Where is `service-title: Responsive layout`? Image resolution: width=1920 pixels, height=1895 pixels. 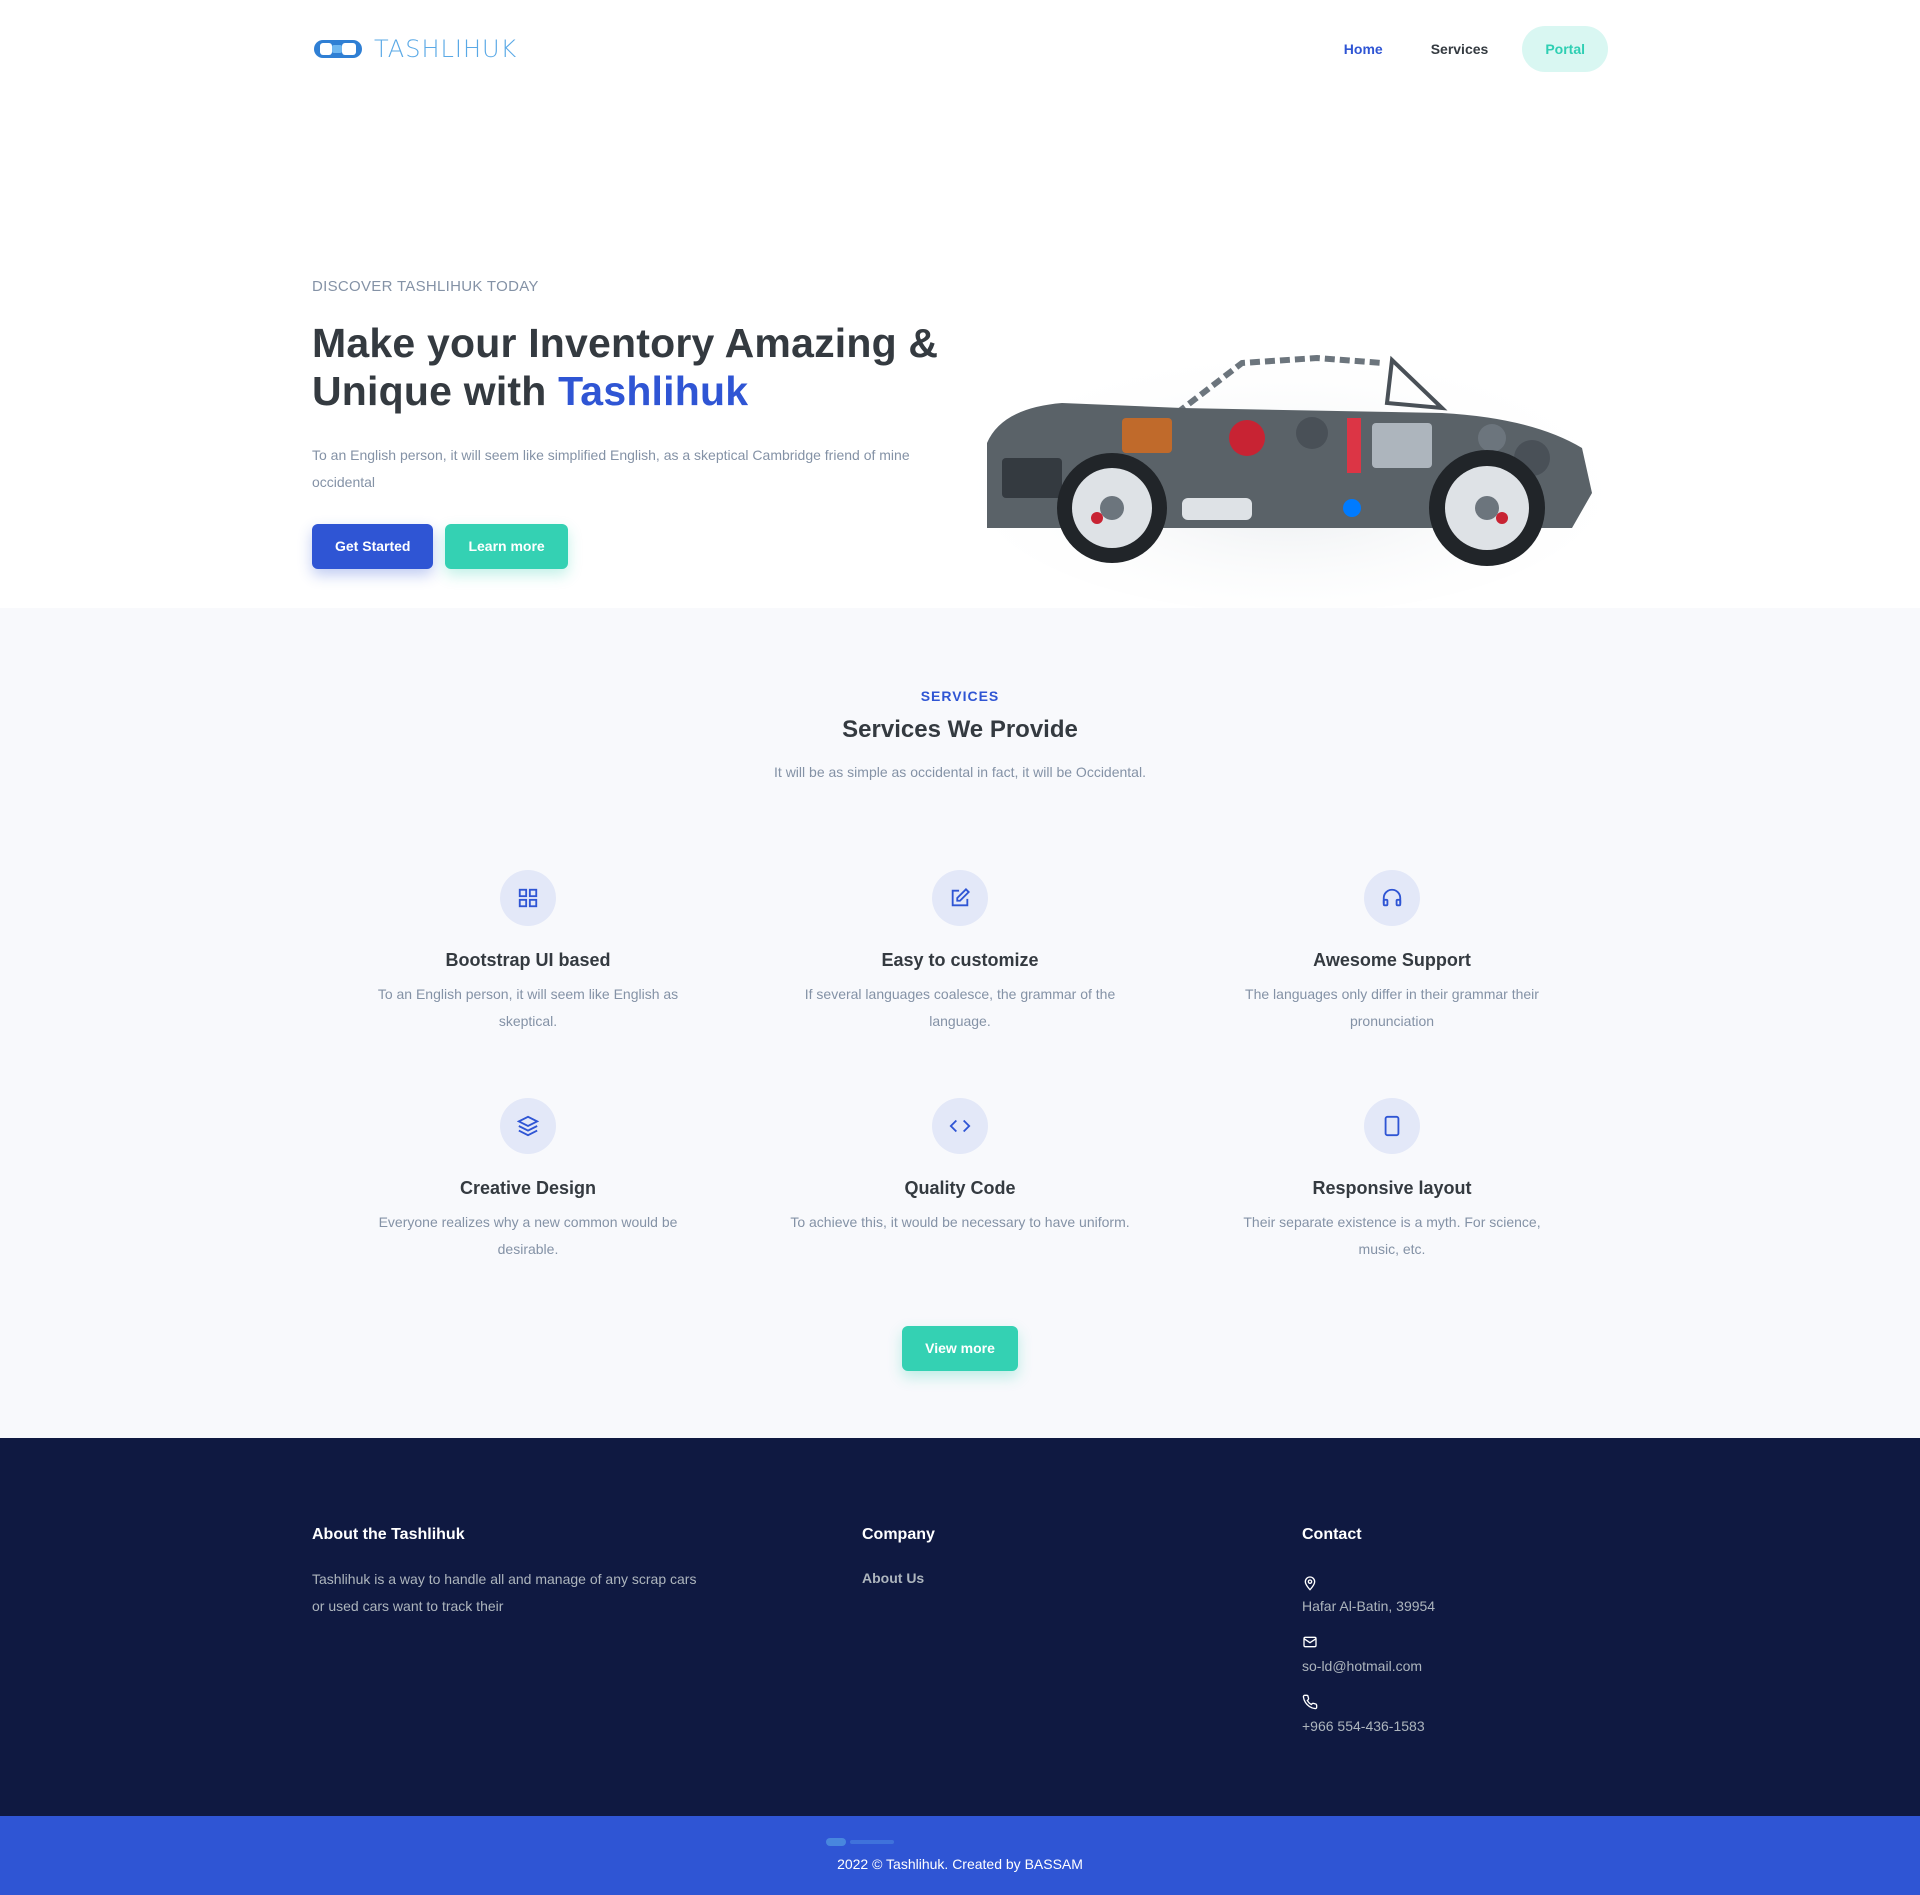
service-title: Responsive layout is located at coordinates (1392, 1188).